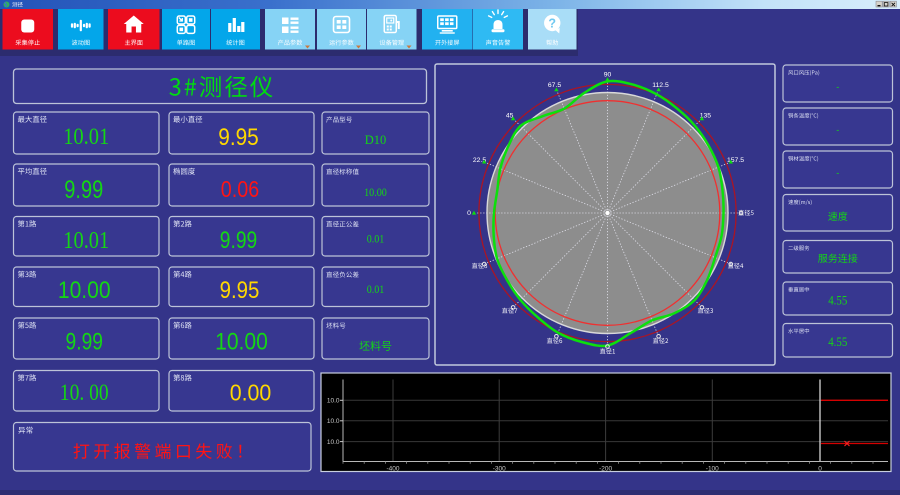 The image size is (900, 495). I want to click on svg-text: D10, so click(376, 140).